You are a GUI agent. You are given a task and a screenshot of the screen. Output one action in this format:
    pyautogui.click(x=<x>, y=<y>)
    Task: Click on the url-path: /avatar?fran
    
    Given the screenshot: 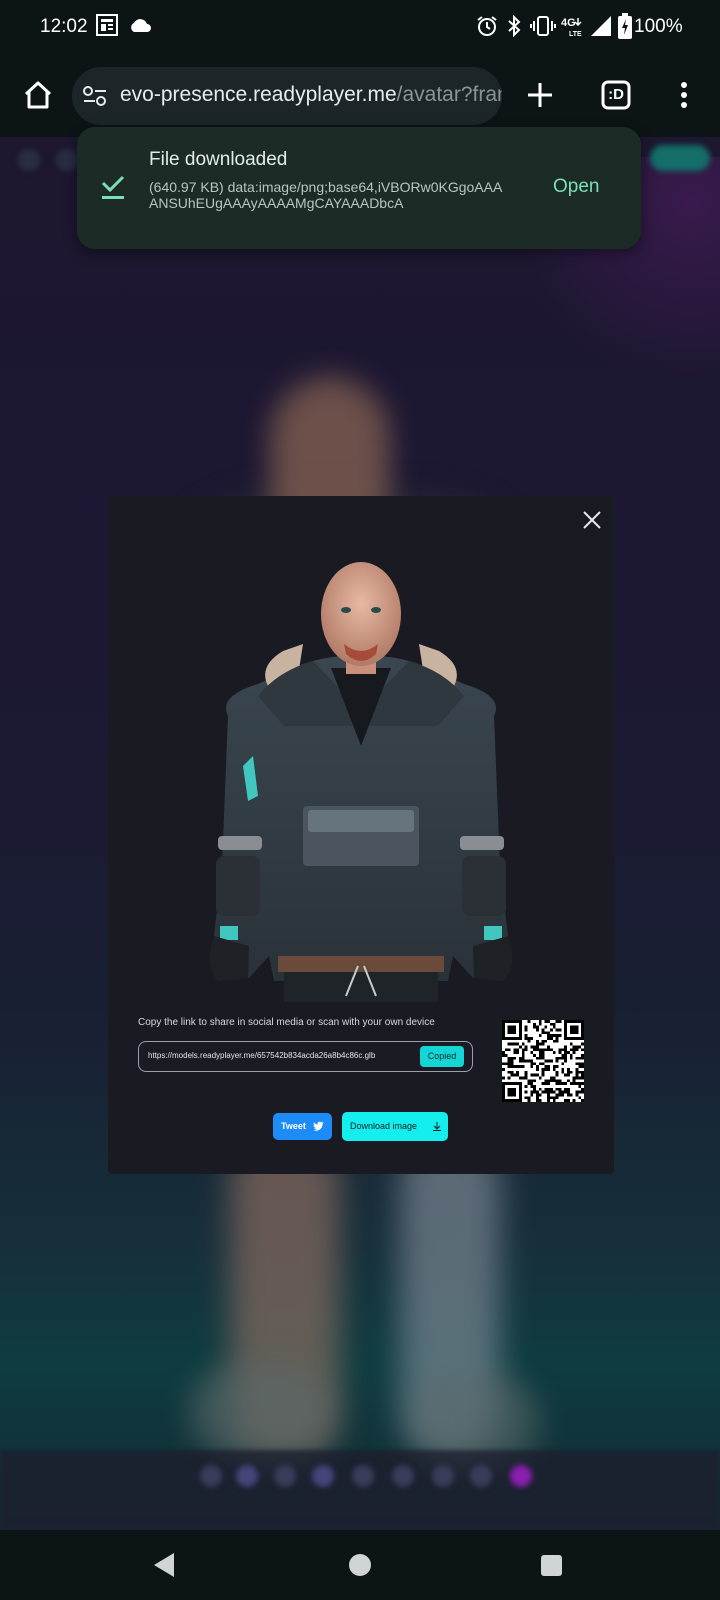 What is the action you would take?
    pyautogui.click(x=449, y=94)
    